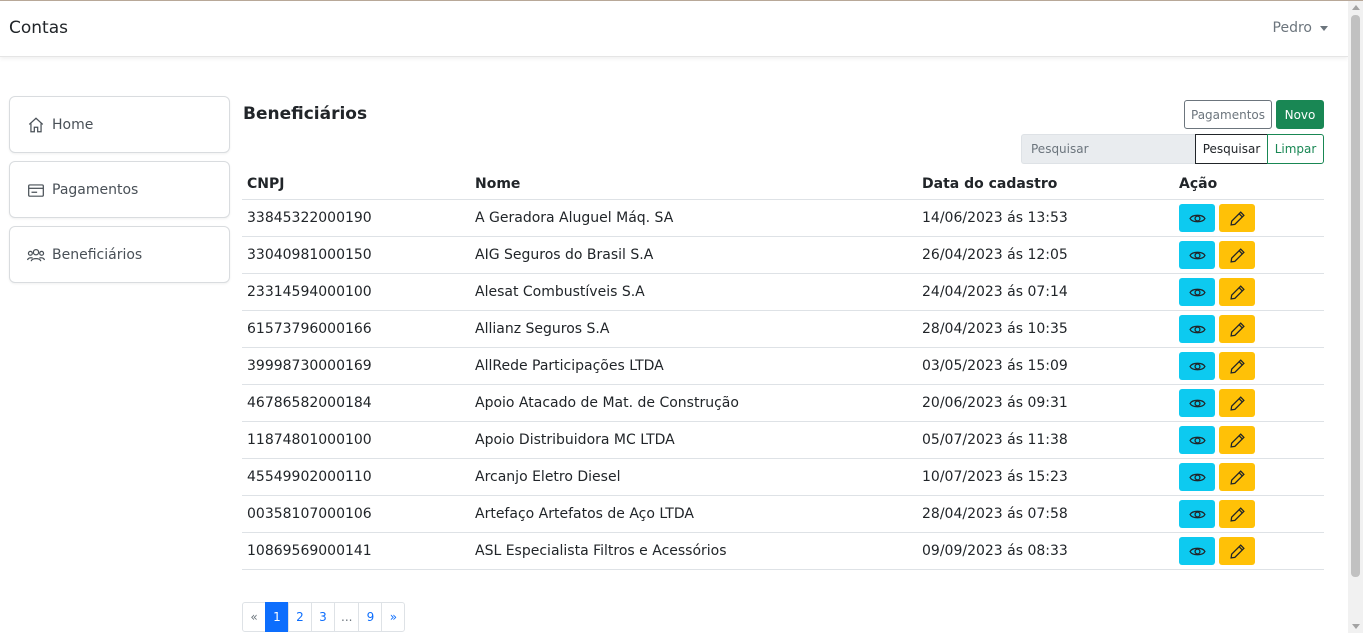  Describe the element at coordinates (393, 617) in the screenshot. I see `pagination-next: »` at that location.